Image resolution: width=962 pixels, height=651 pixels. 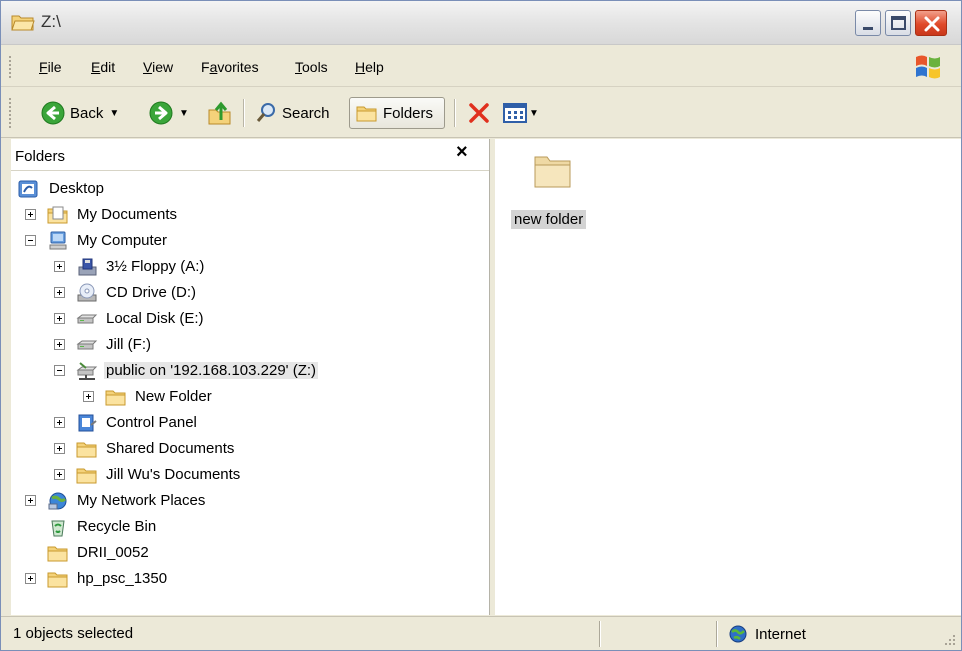 What do you see at coordinates (87, 267) in the screenshot?
I see `floppy-drive-icon` at bounding box center [87, 267].